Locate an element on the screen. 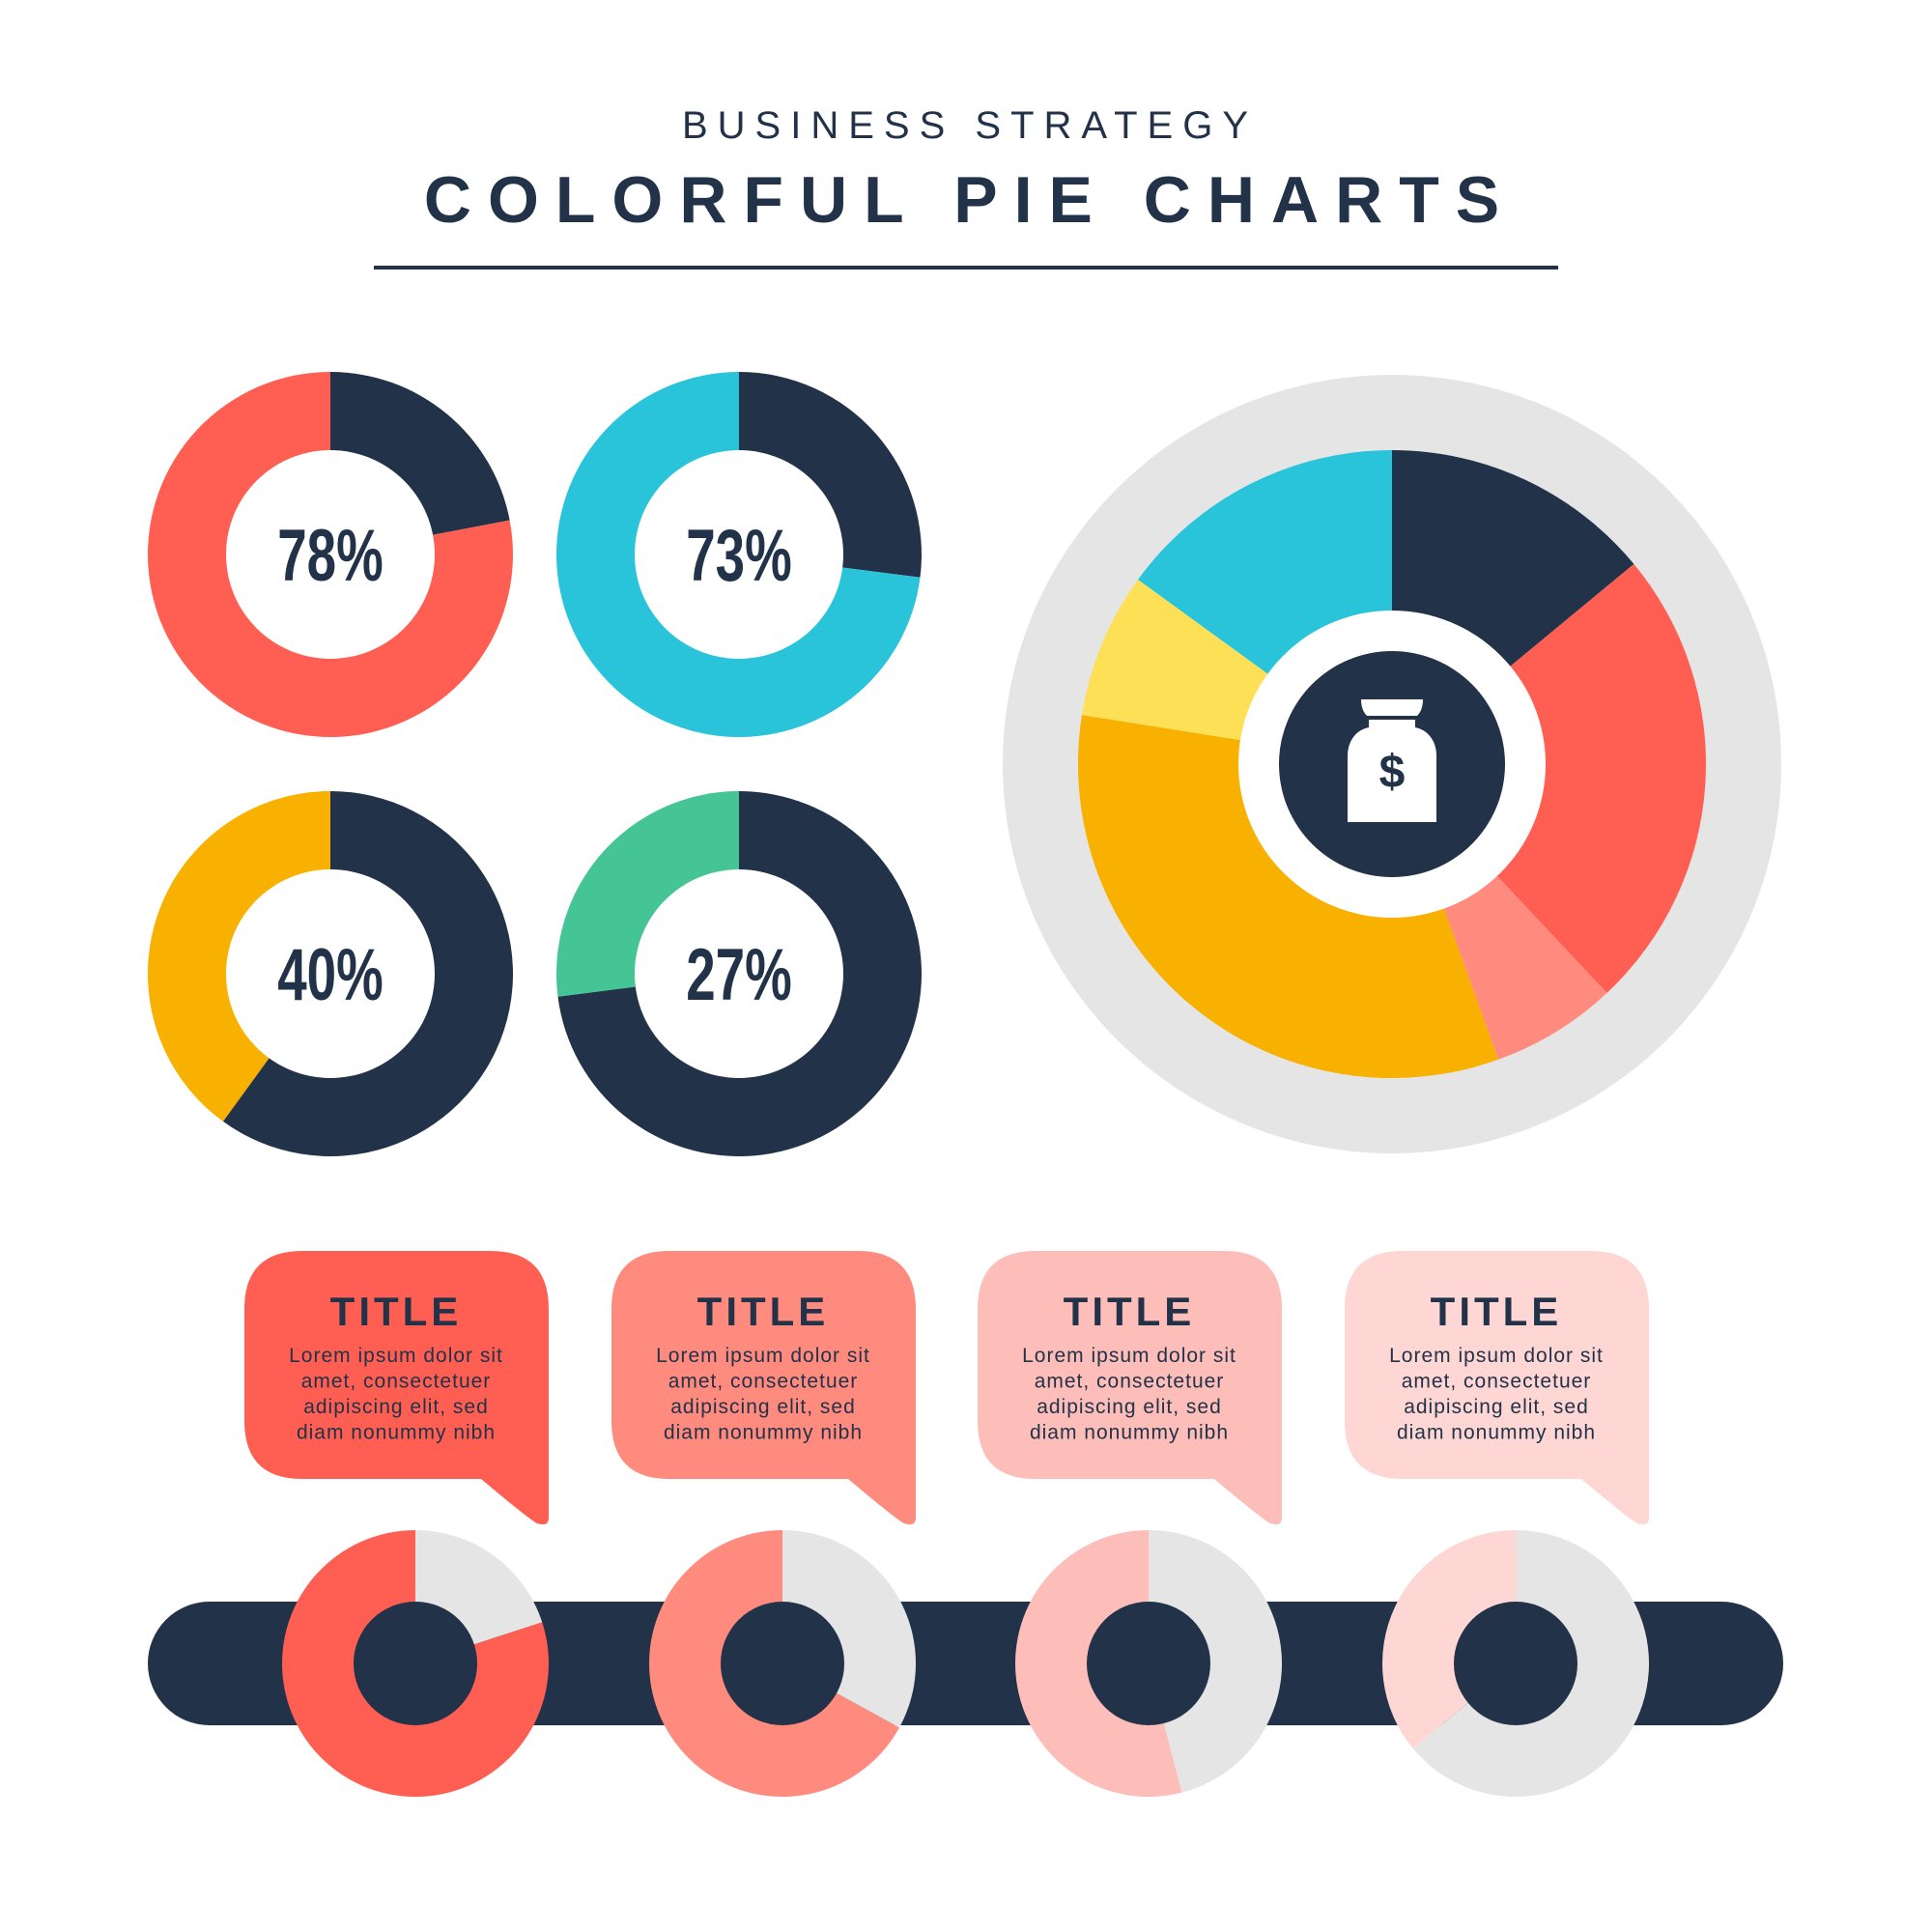 This screenshot has height=1932, width=1932. header-subtitle: BUSINESS STRATEGY is located at coordinates (970, 125).